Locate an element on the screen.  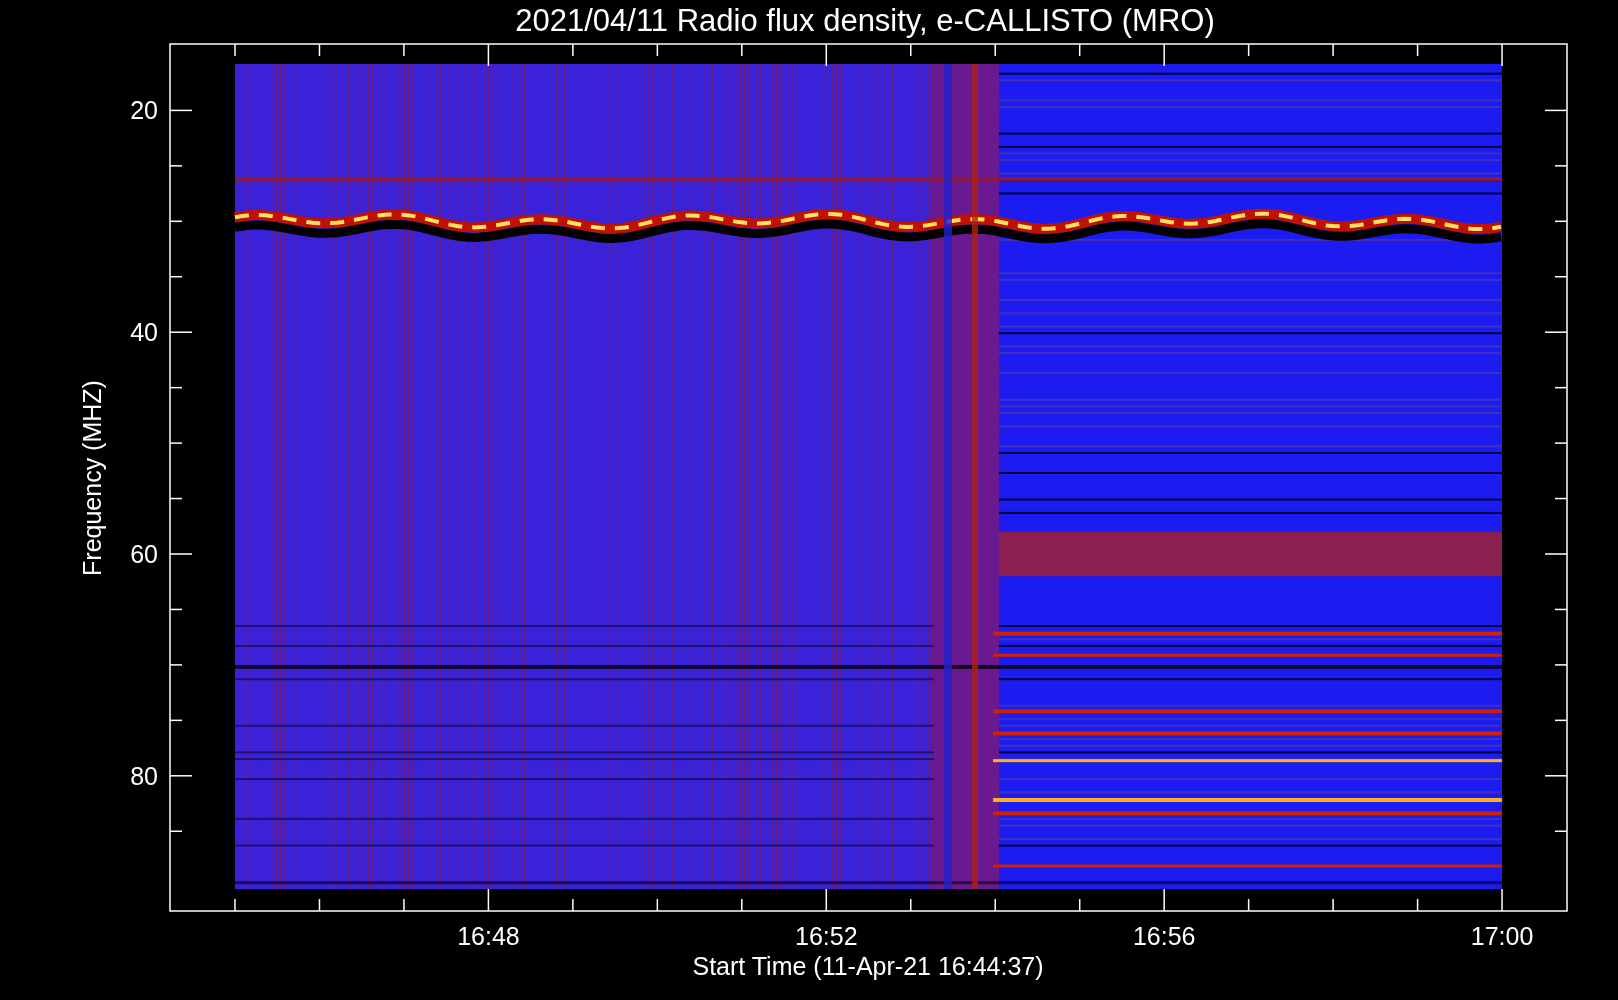
x-tick-label: 17:00 is located at coordinates (1502, 936).